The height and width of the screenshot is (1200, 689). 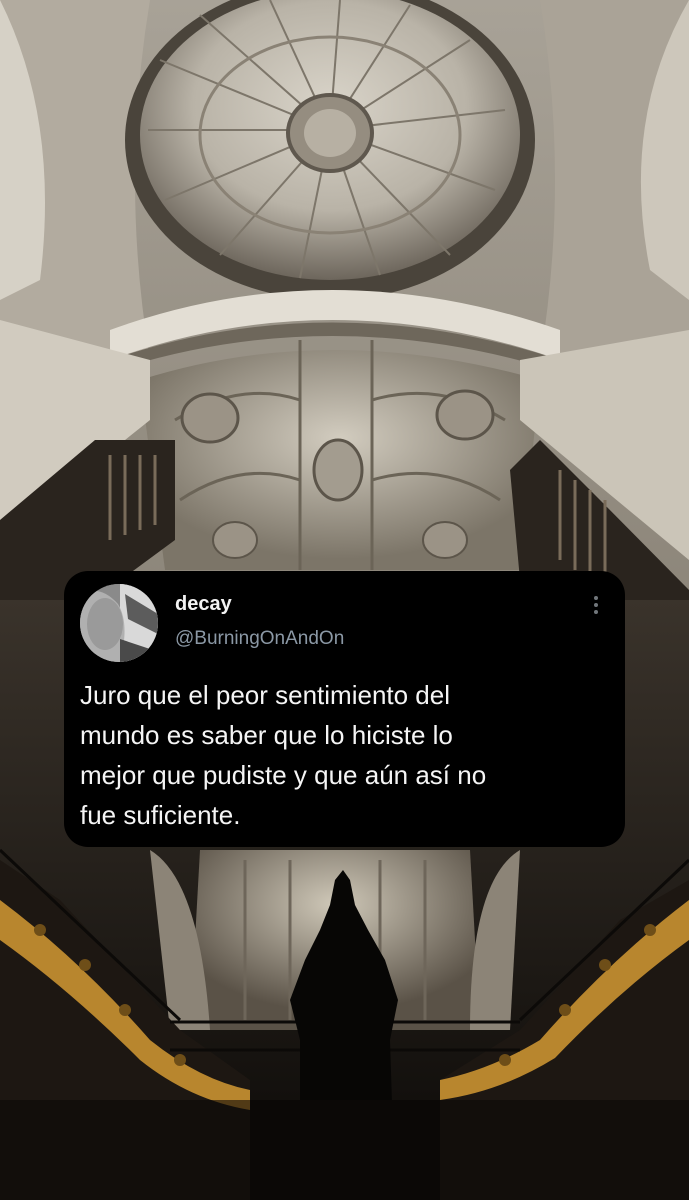 I want to click on user-avatar, so click(x=119, y=623).